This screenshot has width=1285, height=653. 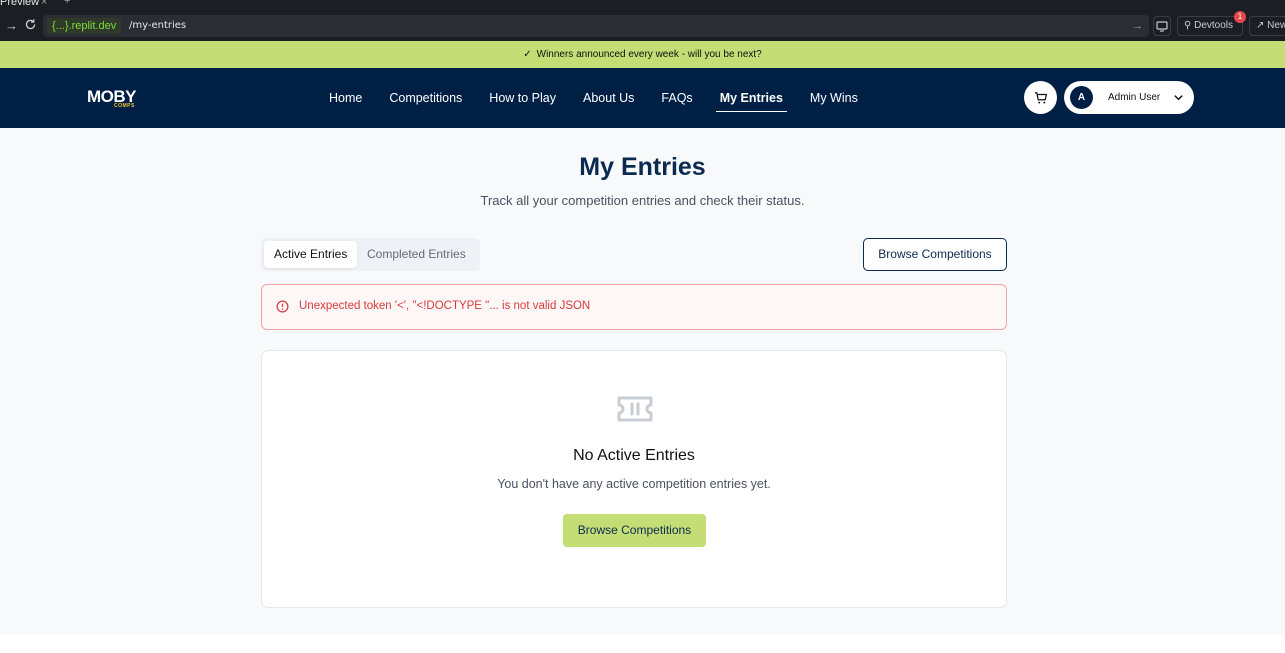 I want to click on ticket-icon, so click(x=635, y=409).